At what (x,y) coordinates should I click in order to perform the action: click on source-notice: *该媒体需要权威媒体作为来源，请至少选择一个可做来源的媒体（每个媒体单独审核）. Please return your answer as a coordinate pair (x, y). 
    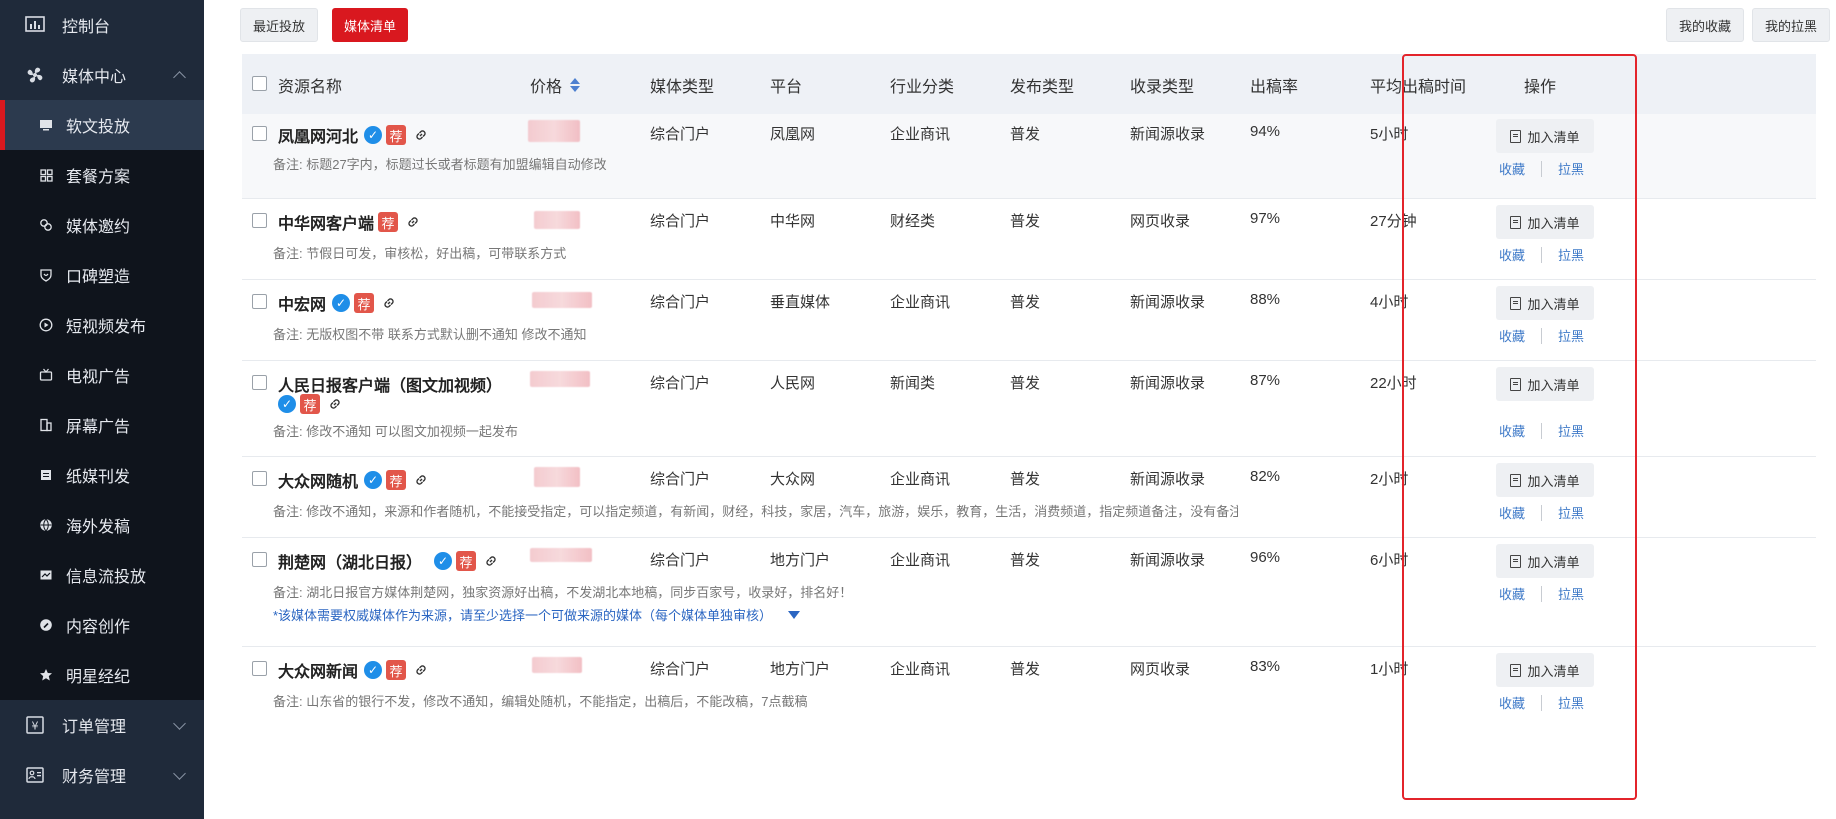
    Looking at the image, I should click on (537, 614).